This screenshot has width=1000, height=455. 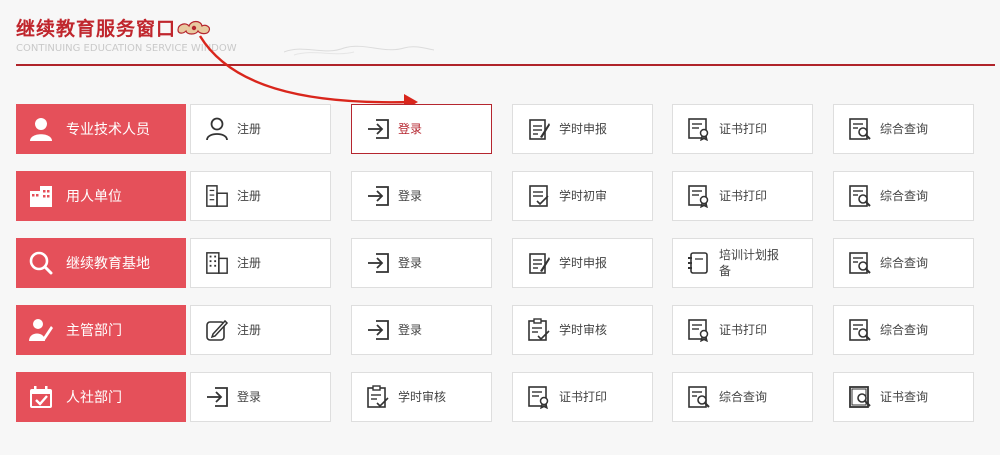 I want to click on decorative-wave-icon, so click(x=359, y=50).